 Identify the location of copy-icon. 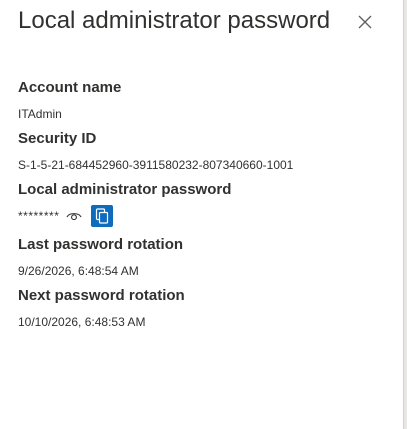
(102, 216).